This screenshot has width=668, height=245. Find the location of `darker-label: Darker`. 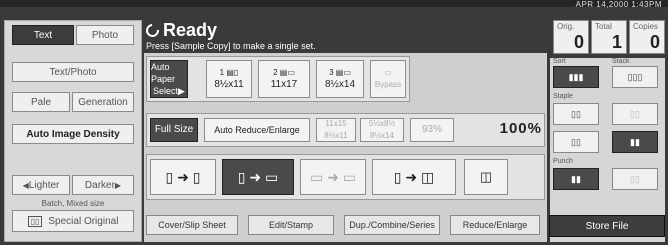

darker-label: Darker is located at coordinates (99, 185).